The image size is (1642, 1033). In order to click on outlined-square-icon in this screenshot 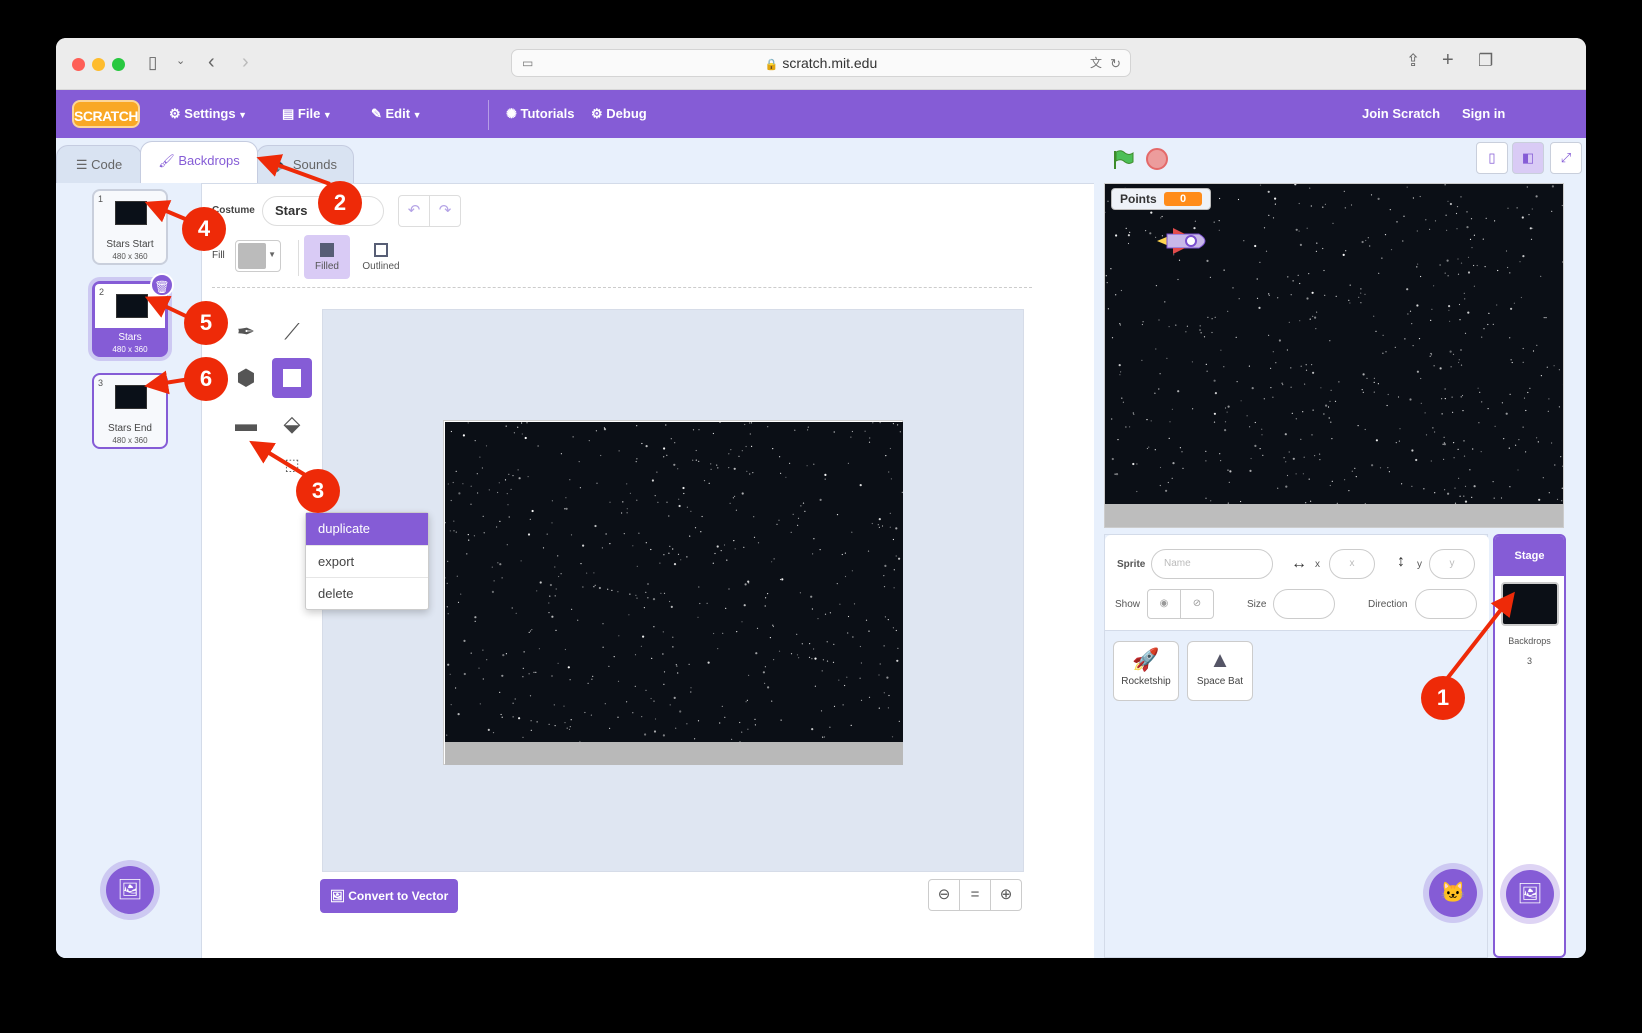, I will do `click(381, 250)`.